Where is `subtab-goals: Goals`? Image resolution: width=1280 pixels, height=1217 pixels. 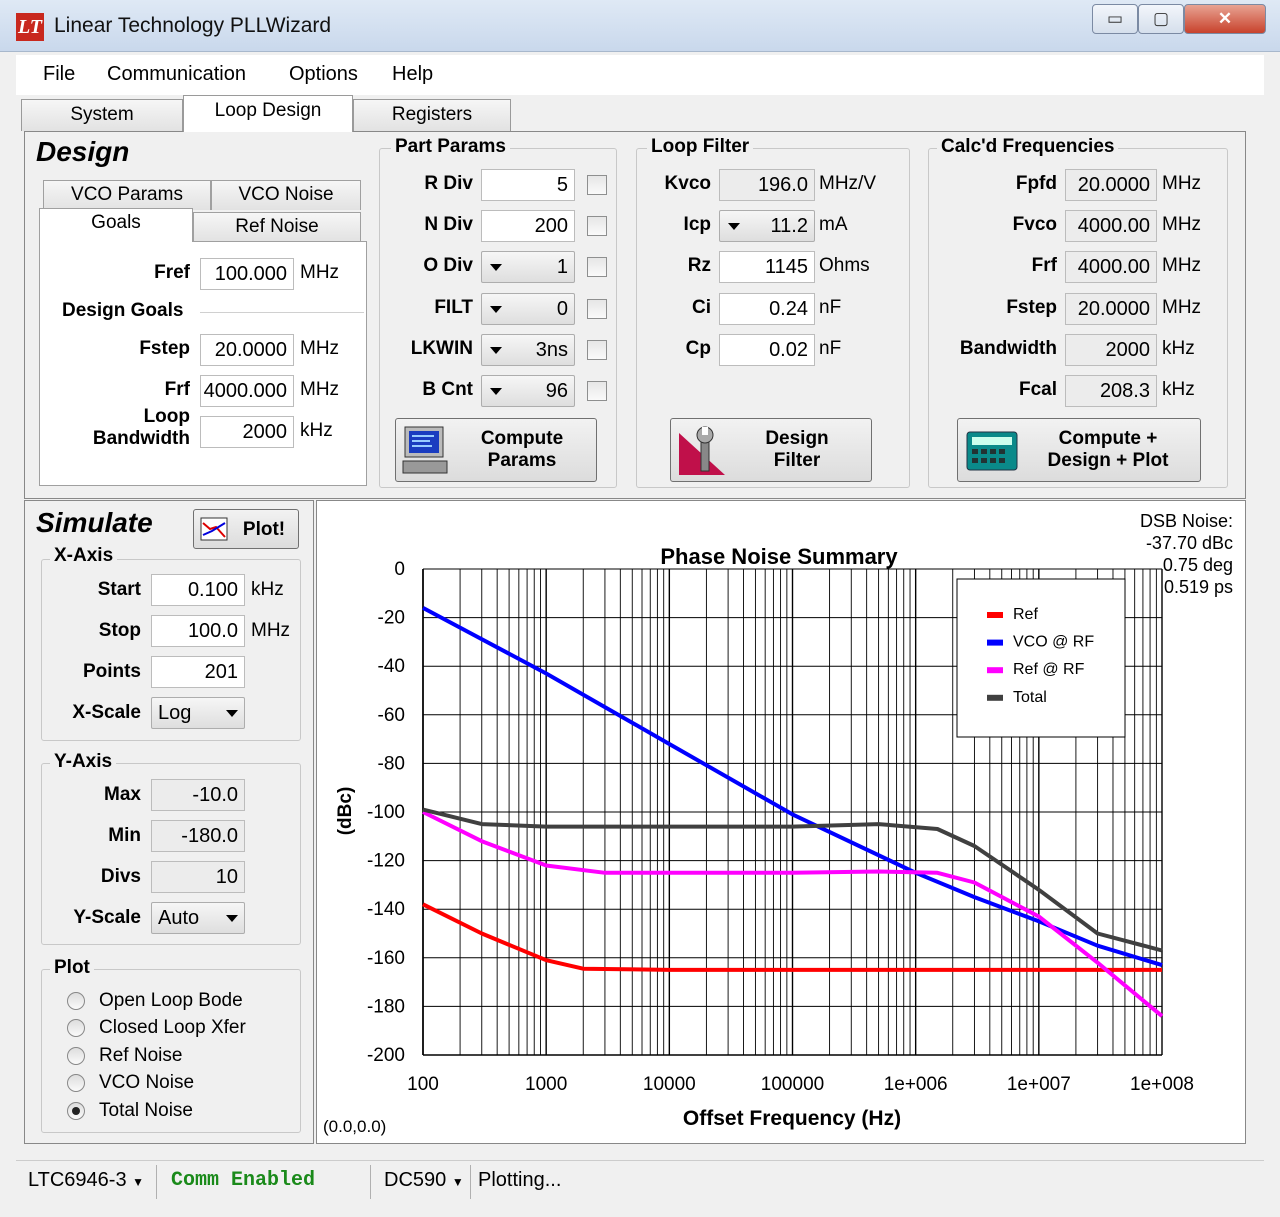 subtab-goals: Goals is located at coordinates (116, 225).